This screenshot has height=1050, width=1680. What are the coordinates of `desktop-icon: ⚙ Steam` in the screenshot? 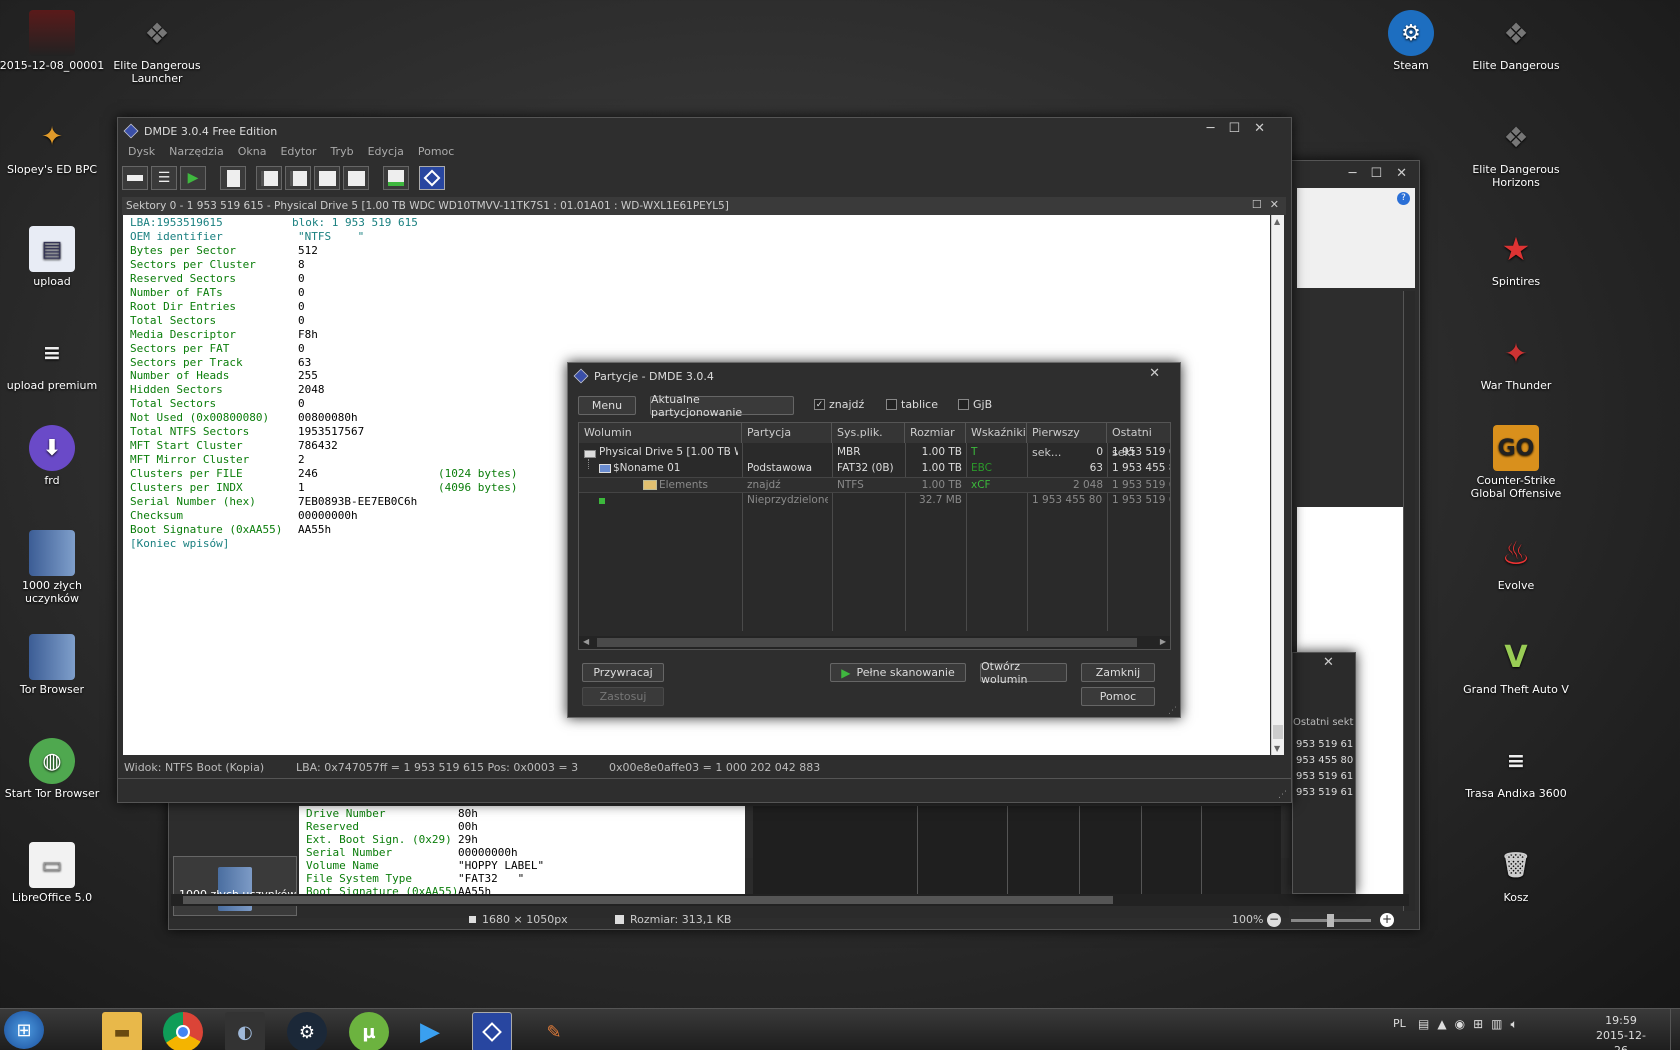 It's located at (1411, 41).